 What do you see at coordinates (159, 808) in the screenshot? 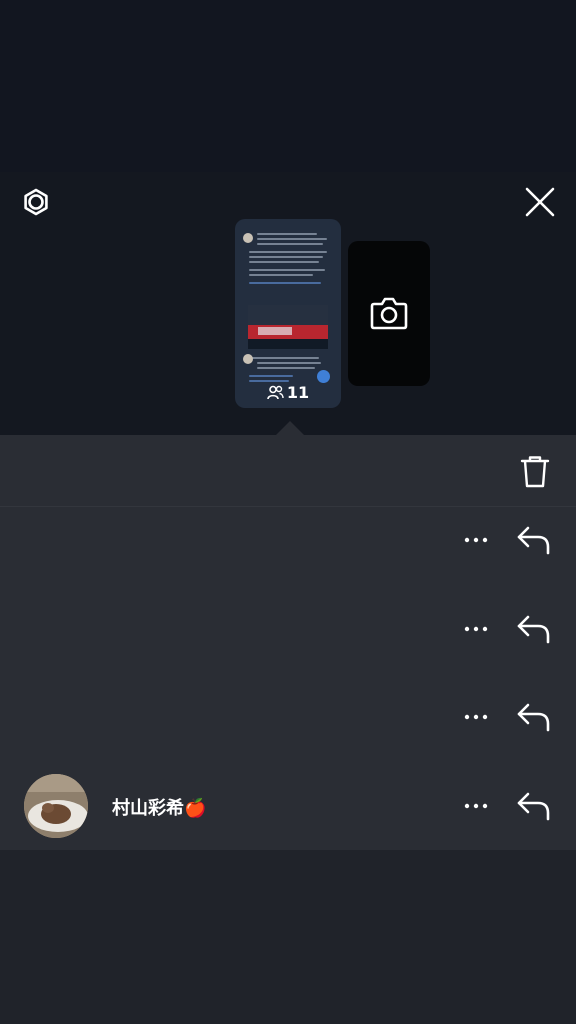
I see `viewer-name: 村山彩希🍎` at bounding box center [159, 808].